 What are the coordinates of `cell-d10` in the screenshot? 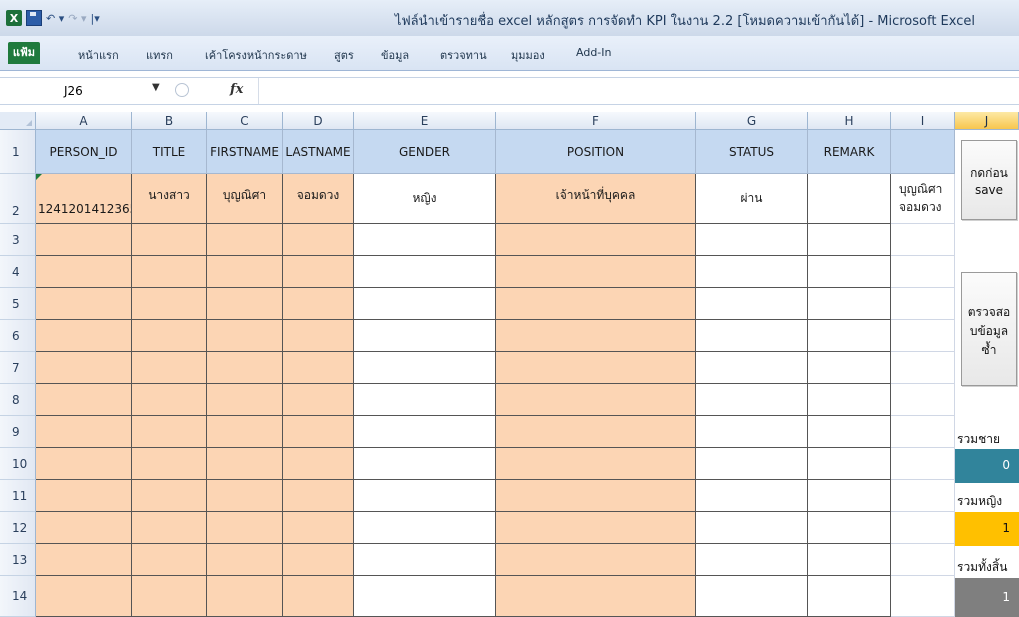 It's located at (318, 464).